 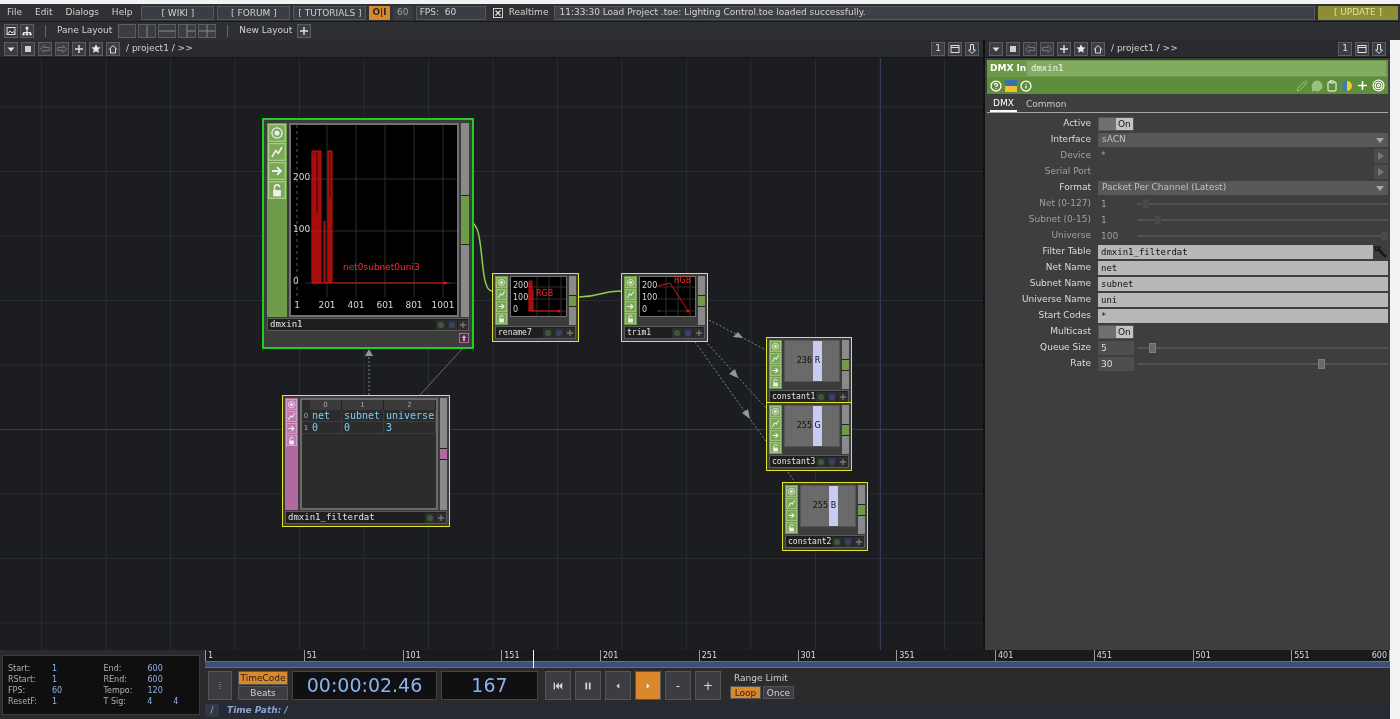 What do you see at coordinates (330, 12) in the screenshot?
I see `link-button: [ TUTORIALS ]` at bounding box center [330, 12].